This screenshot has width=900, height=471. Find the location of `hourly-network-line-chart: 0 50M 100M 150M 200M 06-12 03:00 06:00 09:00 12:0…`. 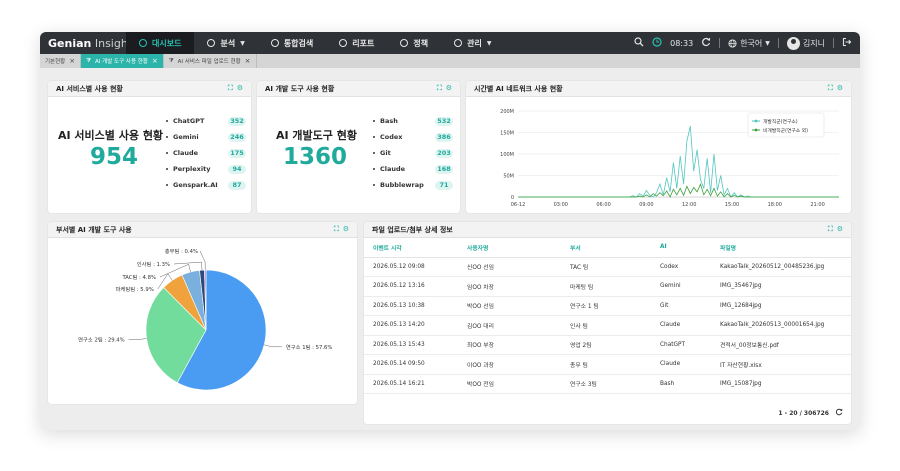

hourly-network-line-chart: 0 50M 100M 150M 200M 06-12 03:00 06:00 09:00 12:0… is located at coordinates (669, 158).